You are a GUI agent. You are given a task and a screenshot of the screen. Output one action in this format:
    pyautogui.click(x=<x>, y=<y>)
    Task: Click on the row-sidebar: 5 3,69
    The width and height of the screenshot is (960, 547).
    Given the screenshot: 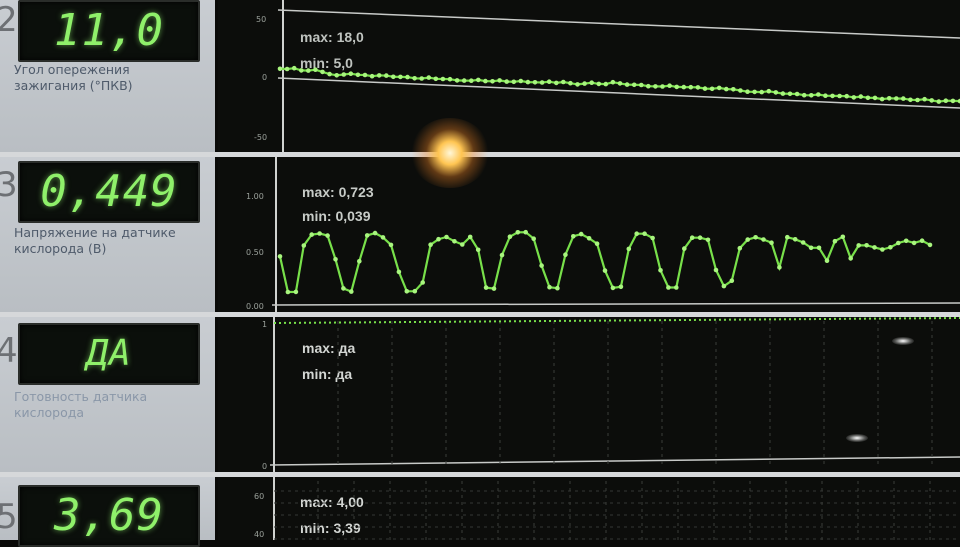 What is the action you would take?
    pyautogui.click(x=107, y=512)
    